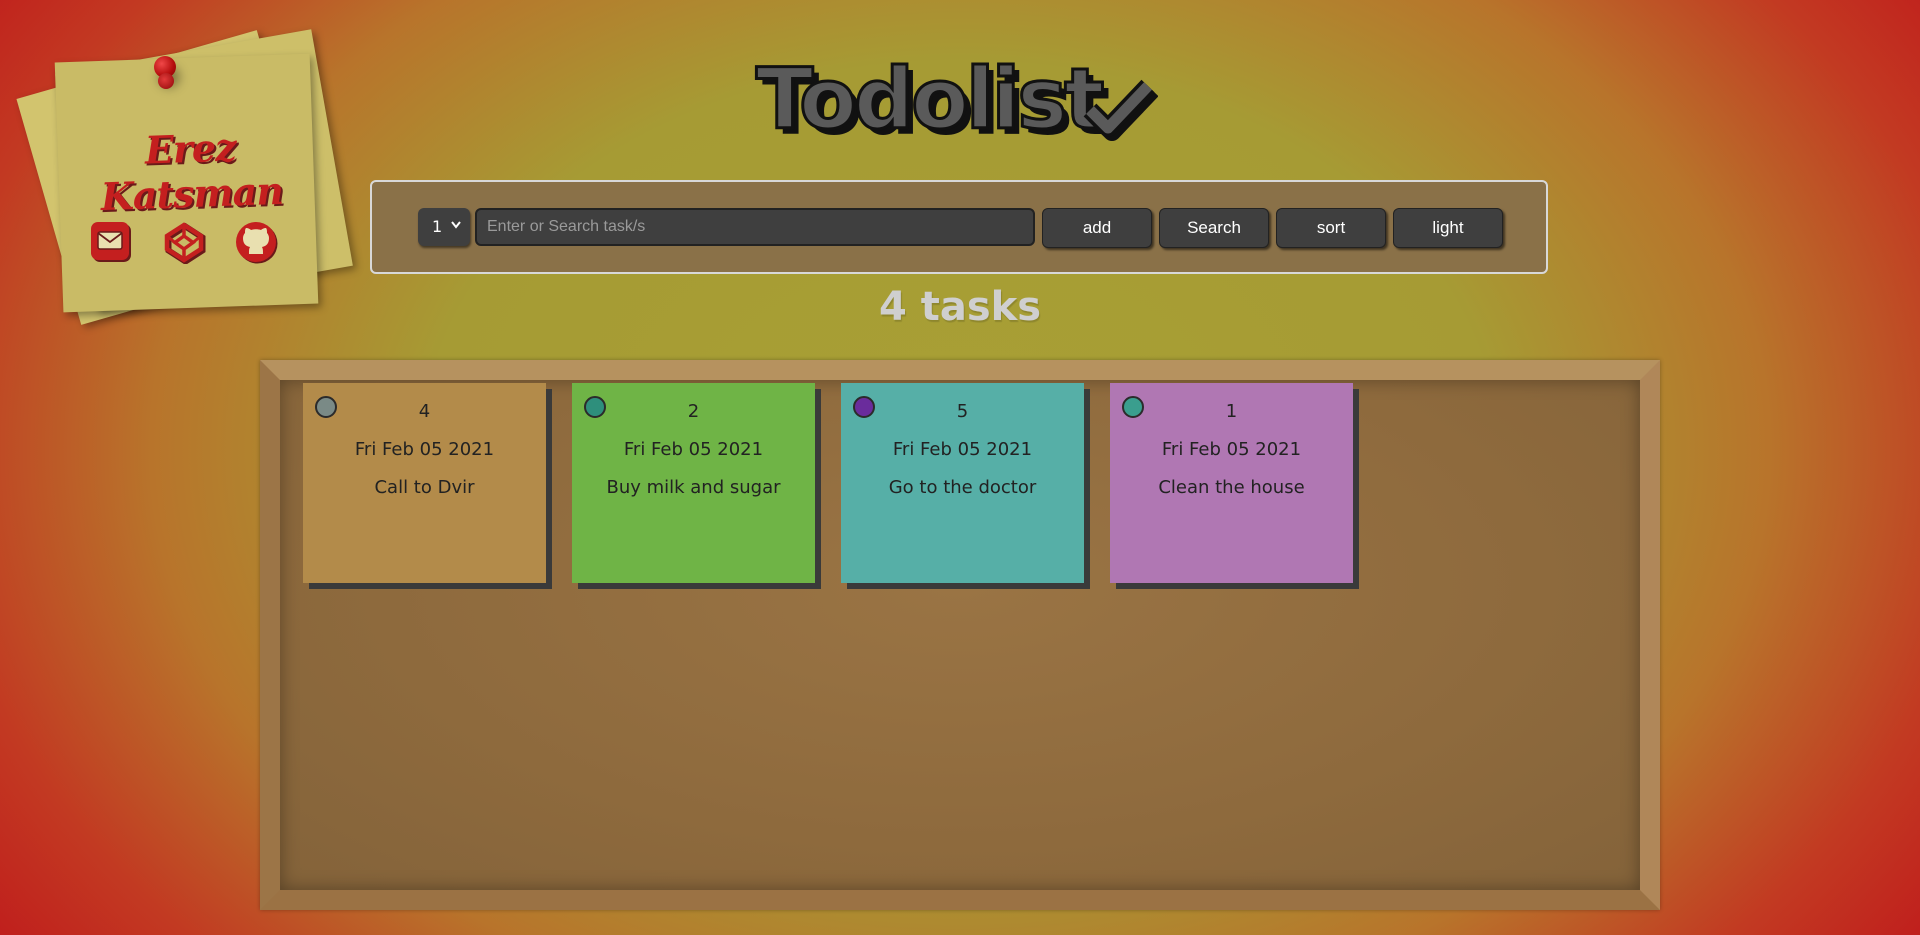  I want to click on add-button: add, so click(1097, 228).